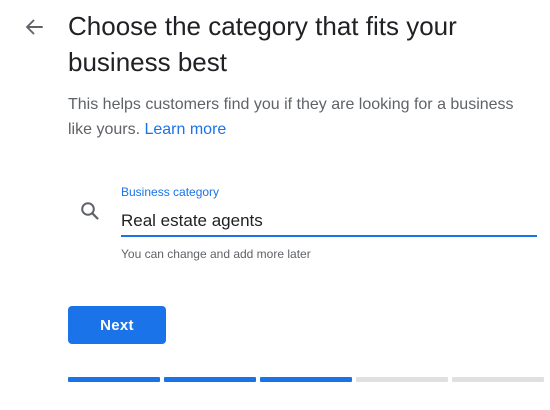 This screenshot has width=550, height=410. I want to click on input-underline, so click(329, 236).